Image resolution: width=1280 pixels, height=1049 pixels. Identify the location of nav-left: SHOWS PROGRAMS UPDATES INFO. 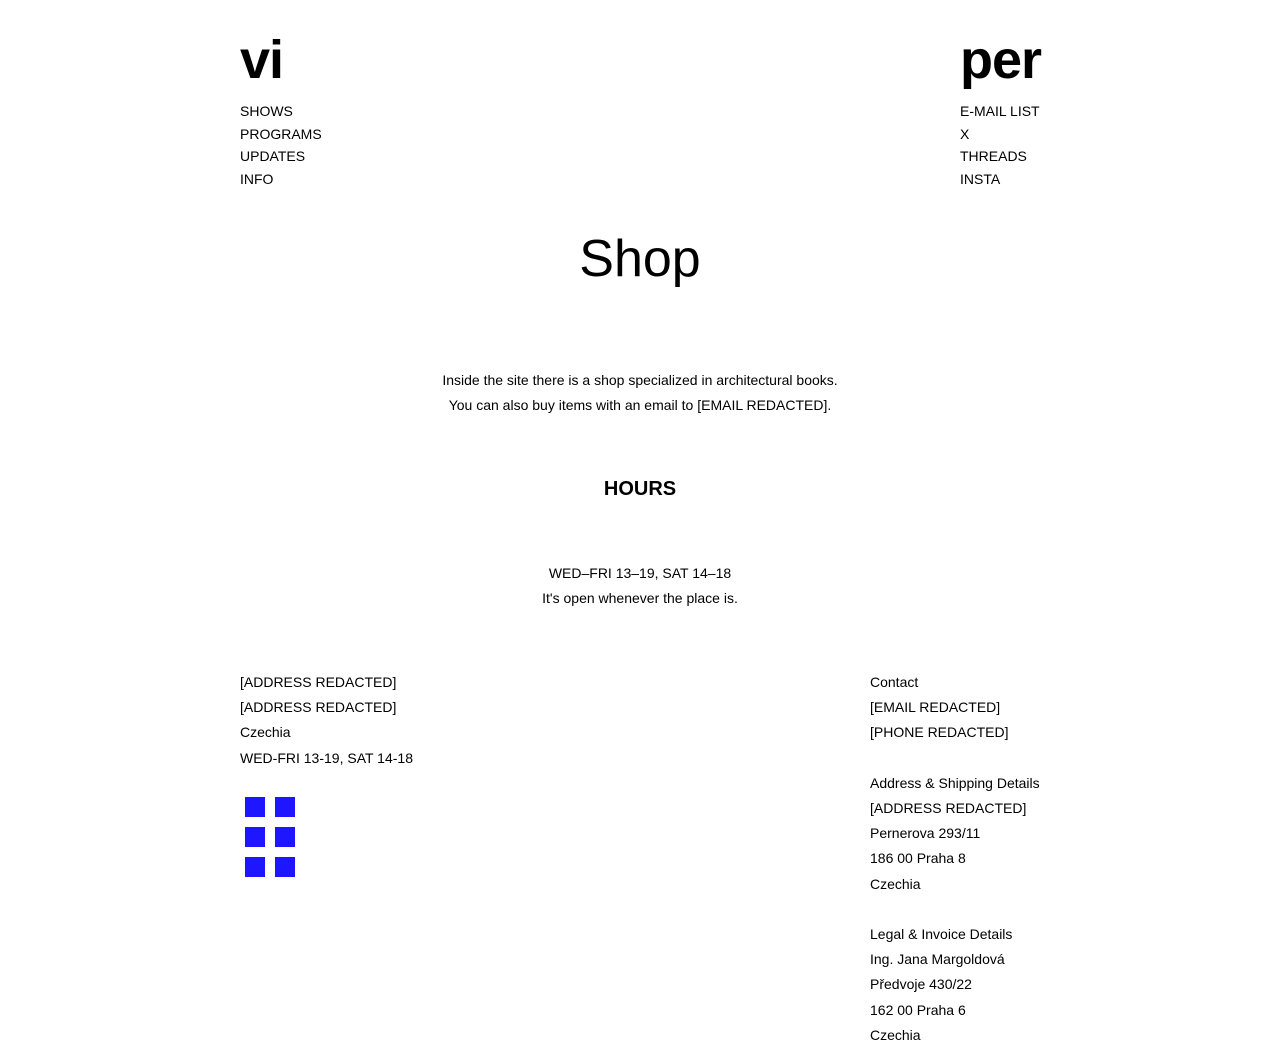
(281, 145).